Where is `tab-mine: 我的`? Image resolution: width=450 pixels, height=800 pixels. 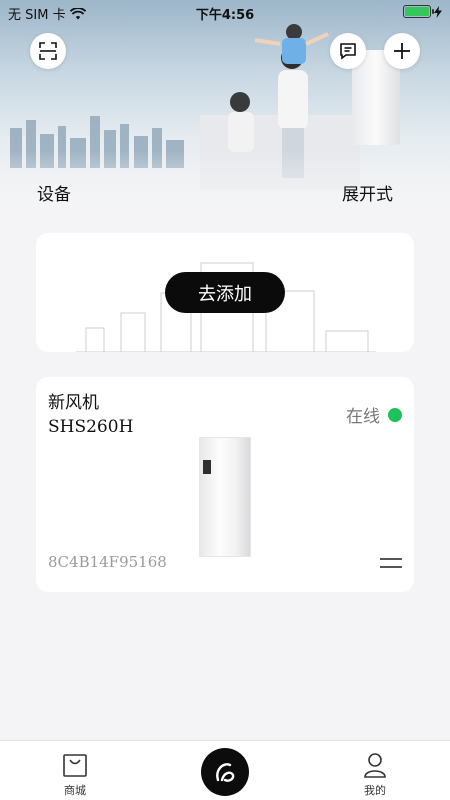 tab-mine: 我的 is located at coordinates (375, 770).